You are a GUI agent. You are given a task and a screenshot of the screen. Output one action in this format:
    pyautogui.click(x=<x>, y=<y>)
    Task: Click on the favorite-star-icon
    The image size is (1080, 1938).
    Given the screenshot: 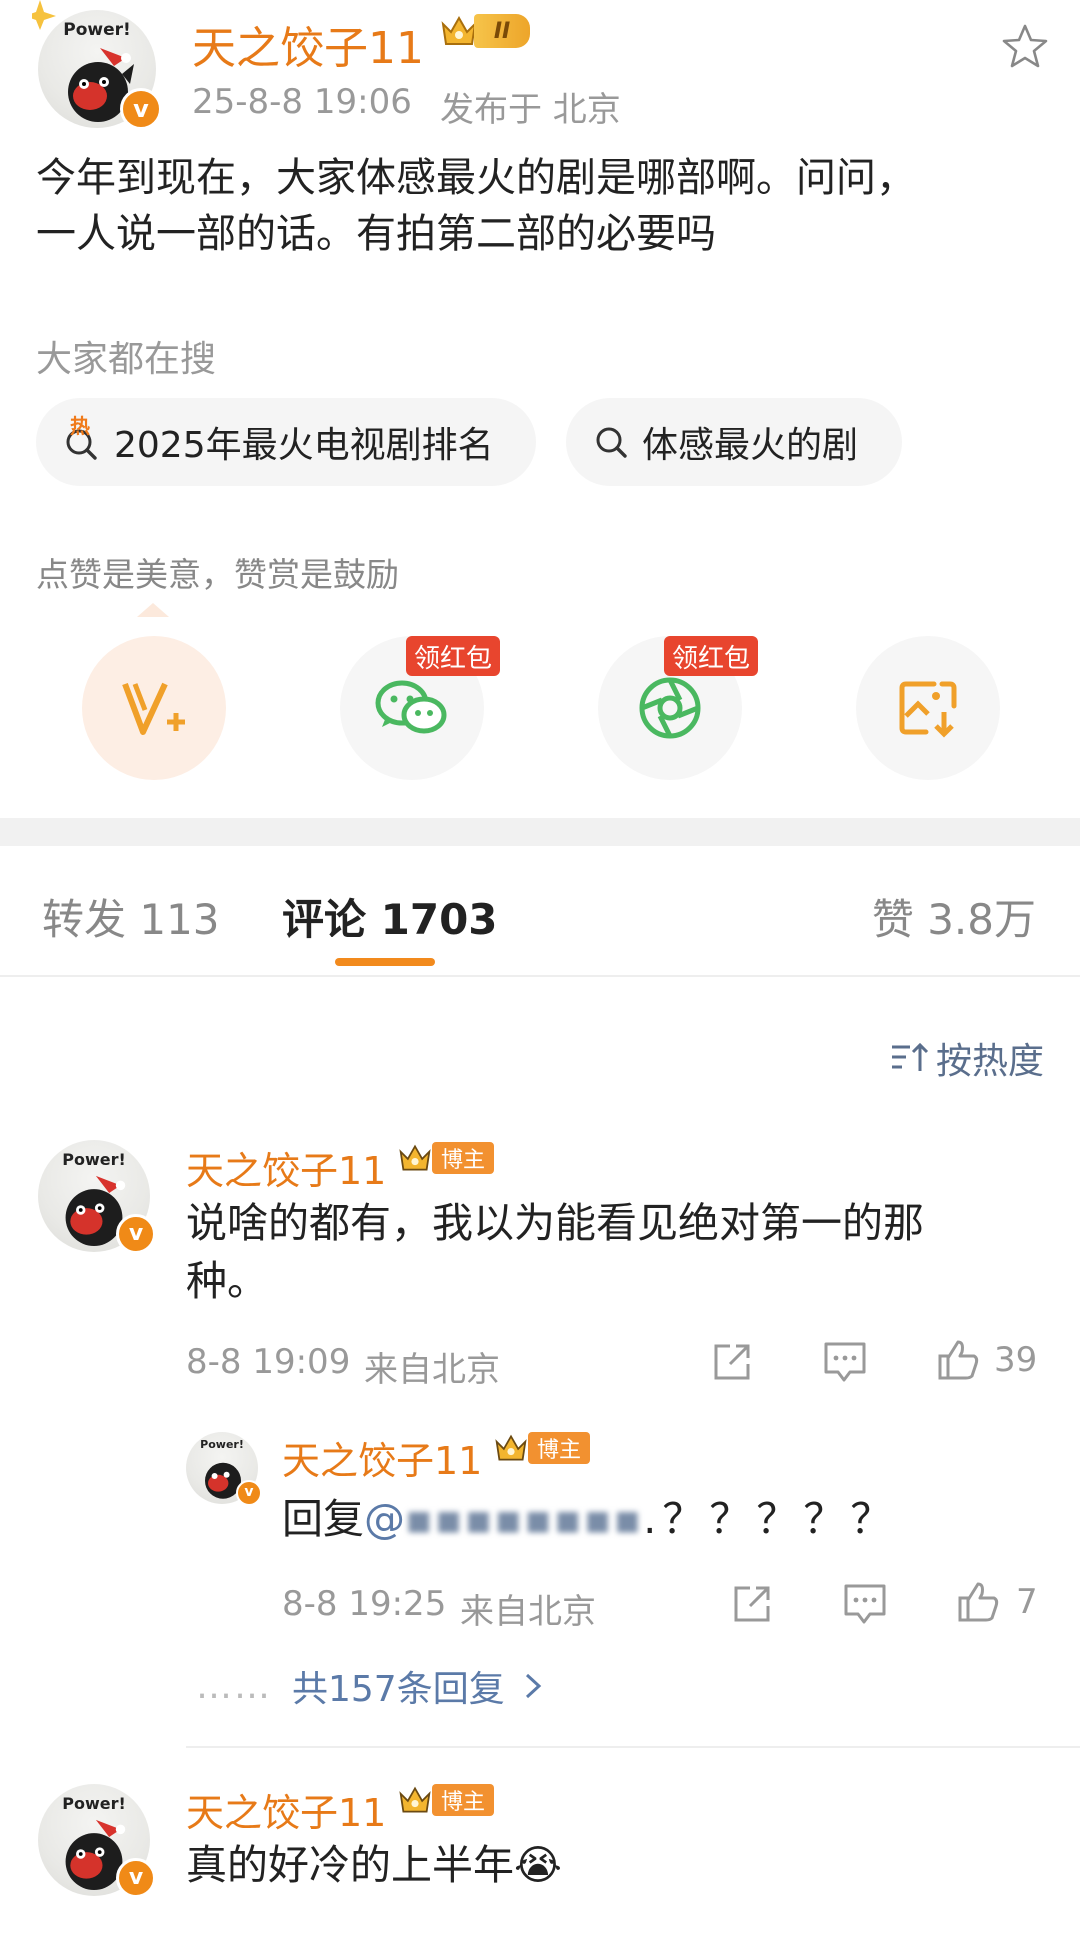 What is the action you would take?
    pyautogui.click(x=1025, y=47)
    